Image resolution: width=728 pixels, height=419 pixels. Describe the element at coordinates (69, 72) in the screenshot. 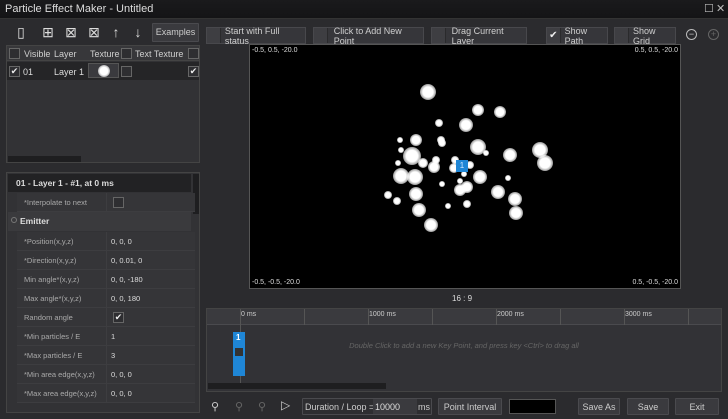

I see `layer-name: Layer 1` at that location.